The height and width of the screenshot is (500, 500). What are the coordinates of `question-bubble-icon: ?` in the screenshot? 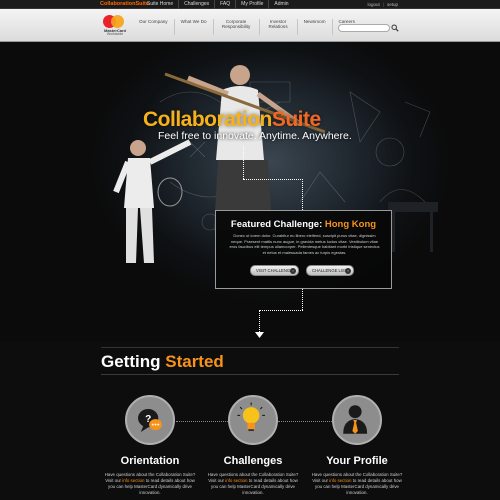 It's located at (150, 420).